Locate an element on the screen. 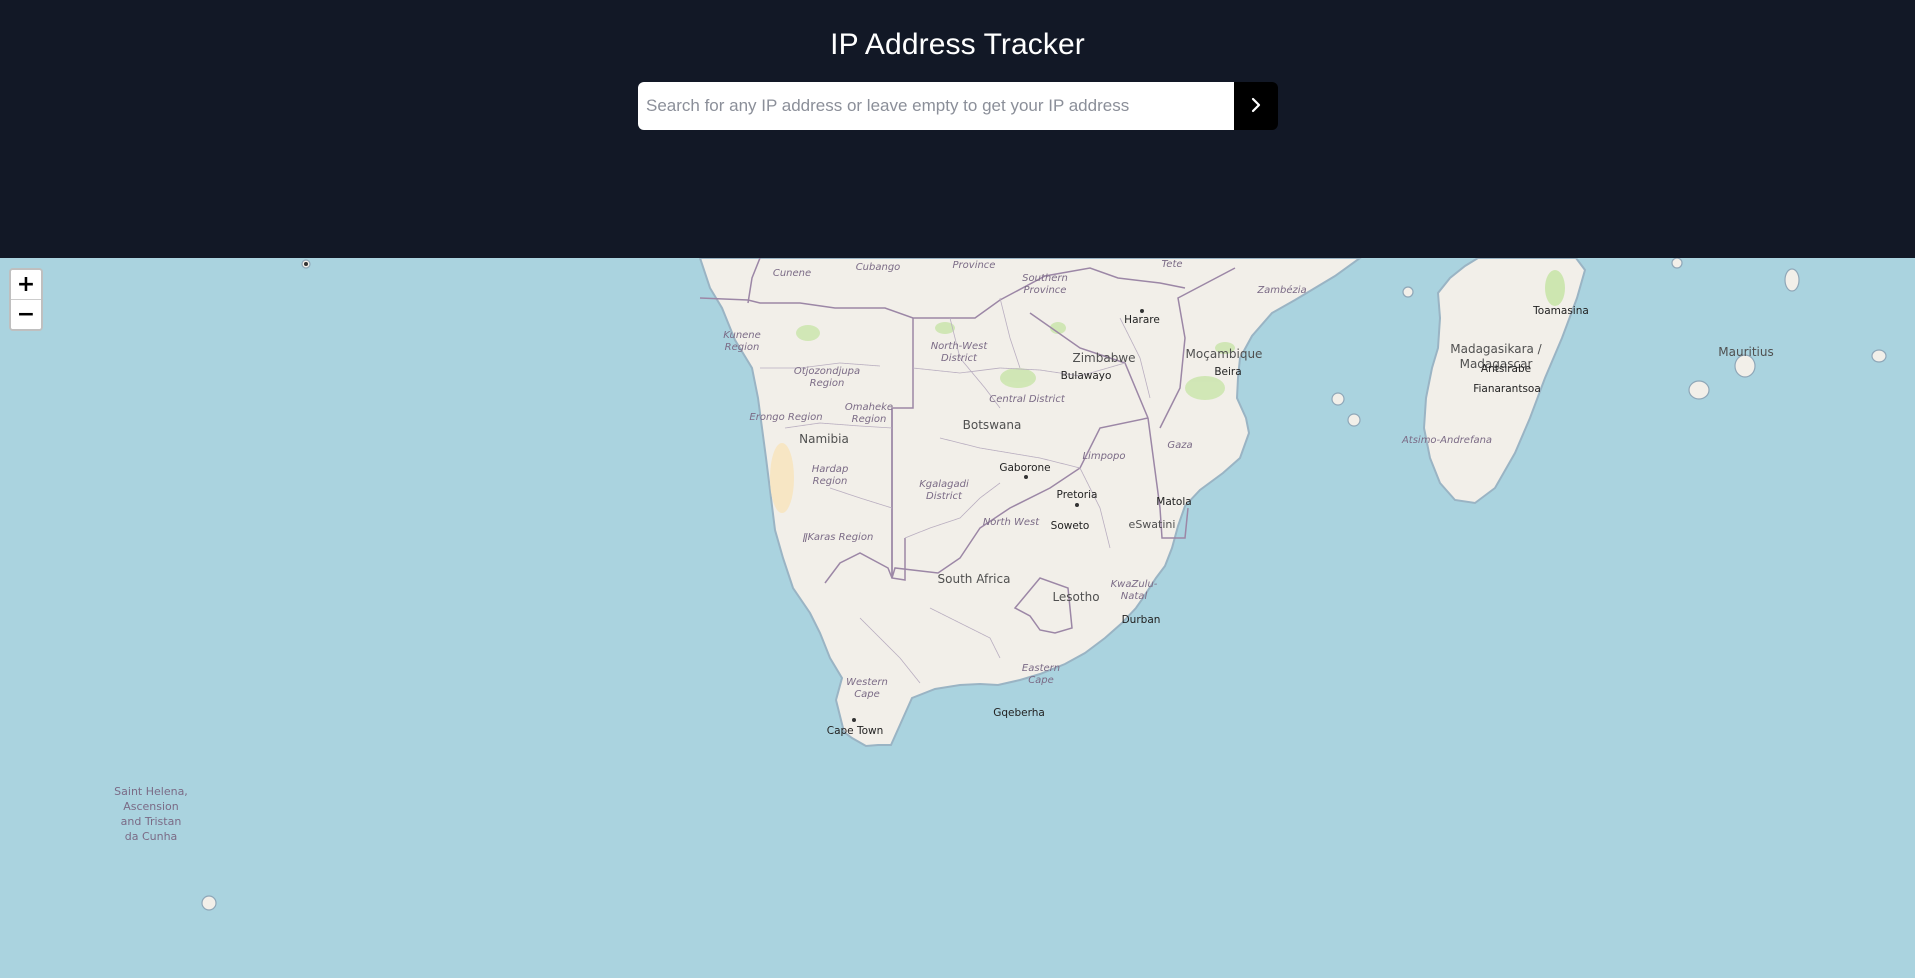 This screenshot has width=1915, height=978. label-omaheke-2: Region is located at coordinates (869, 419).